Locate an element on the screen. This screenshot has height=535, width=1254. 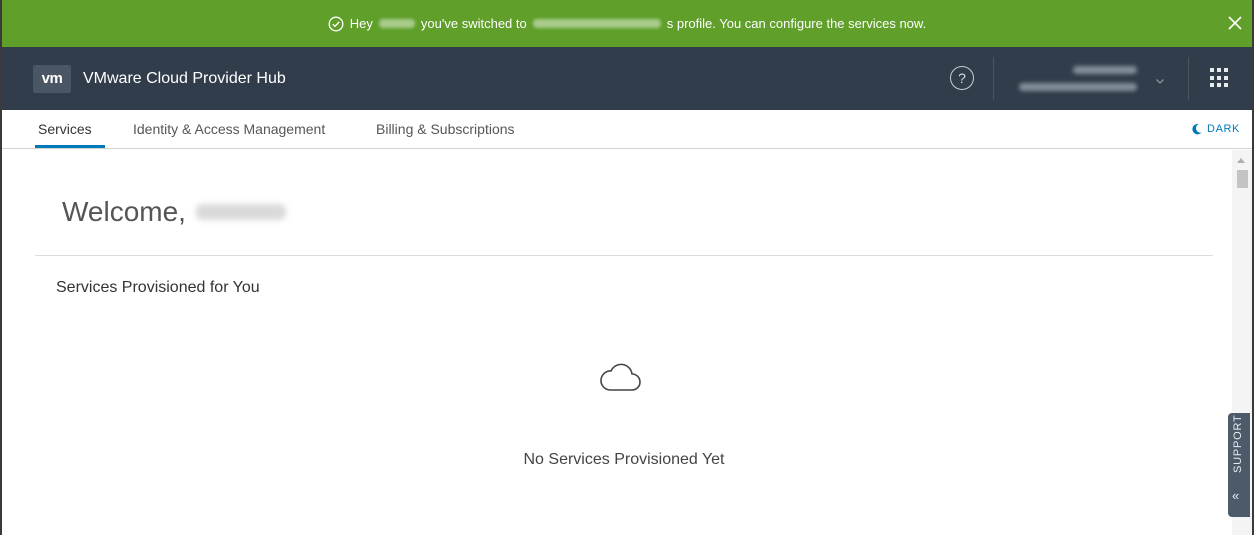
user-menu is located at coordinates (1090, 78).